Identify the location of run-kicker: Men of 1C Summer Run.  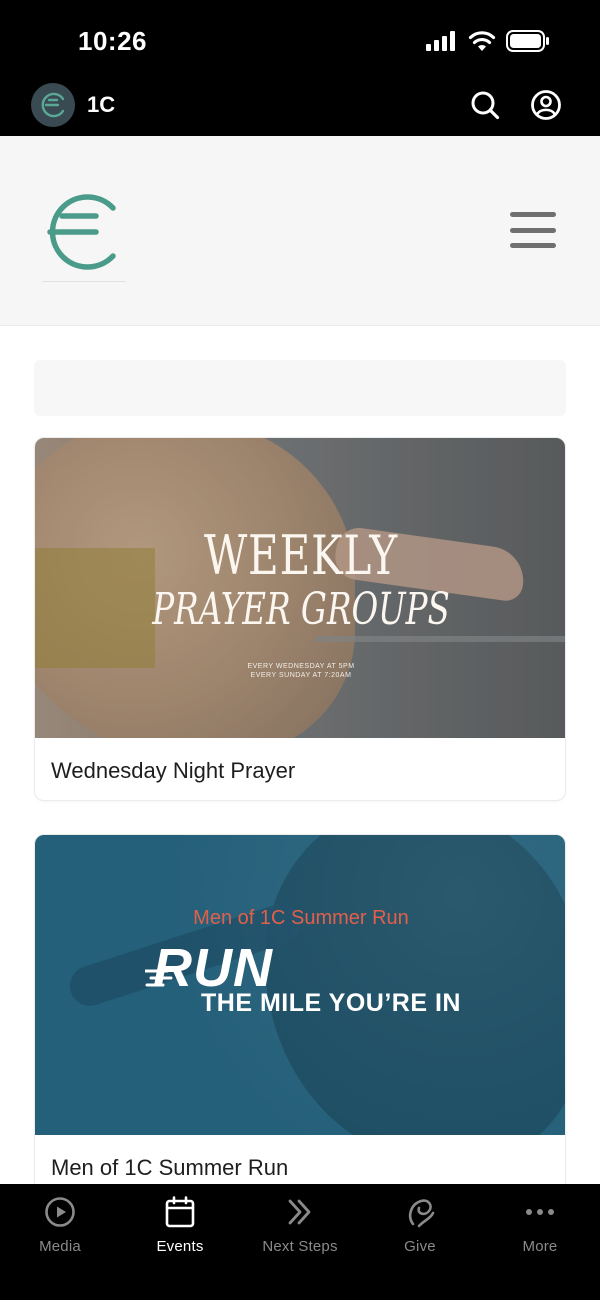
(301, 918).